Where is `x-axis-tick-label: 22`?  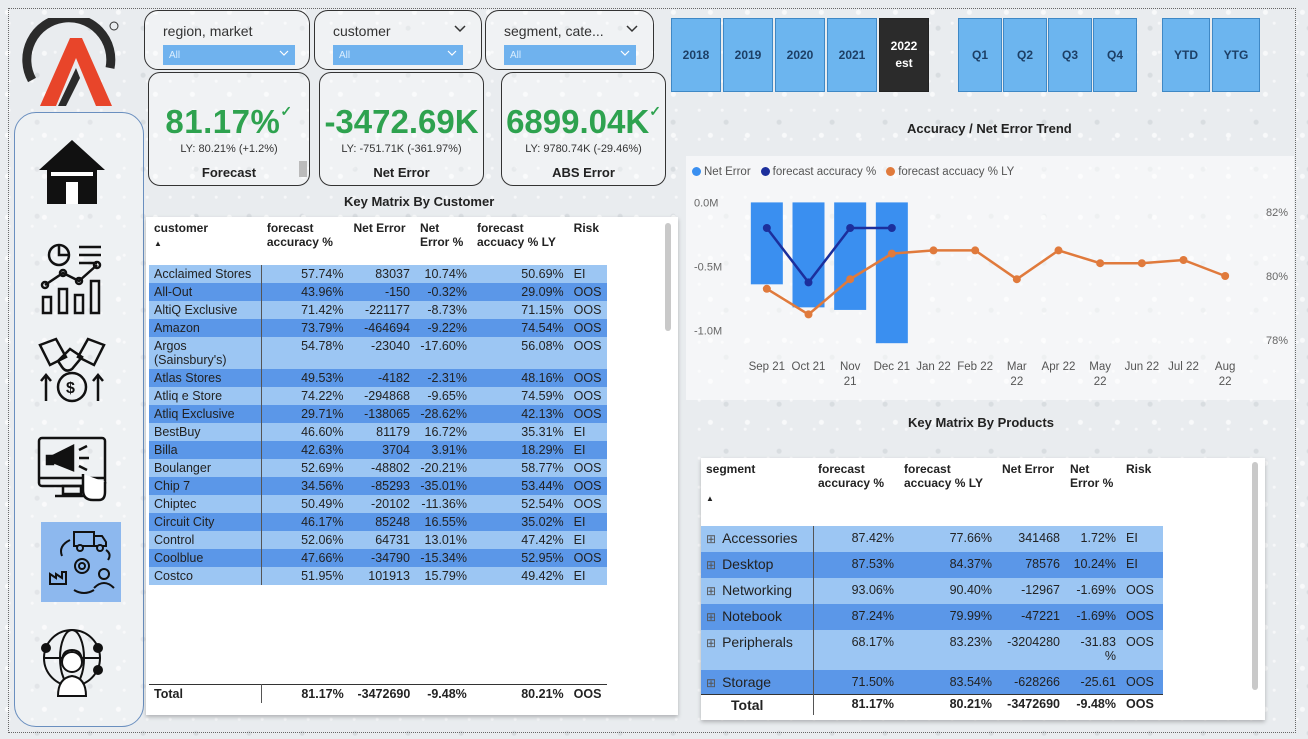
x-axis-tick-label: 22 is located at coordinates (1100, 382).